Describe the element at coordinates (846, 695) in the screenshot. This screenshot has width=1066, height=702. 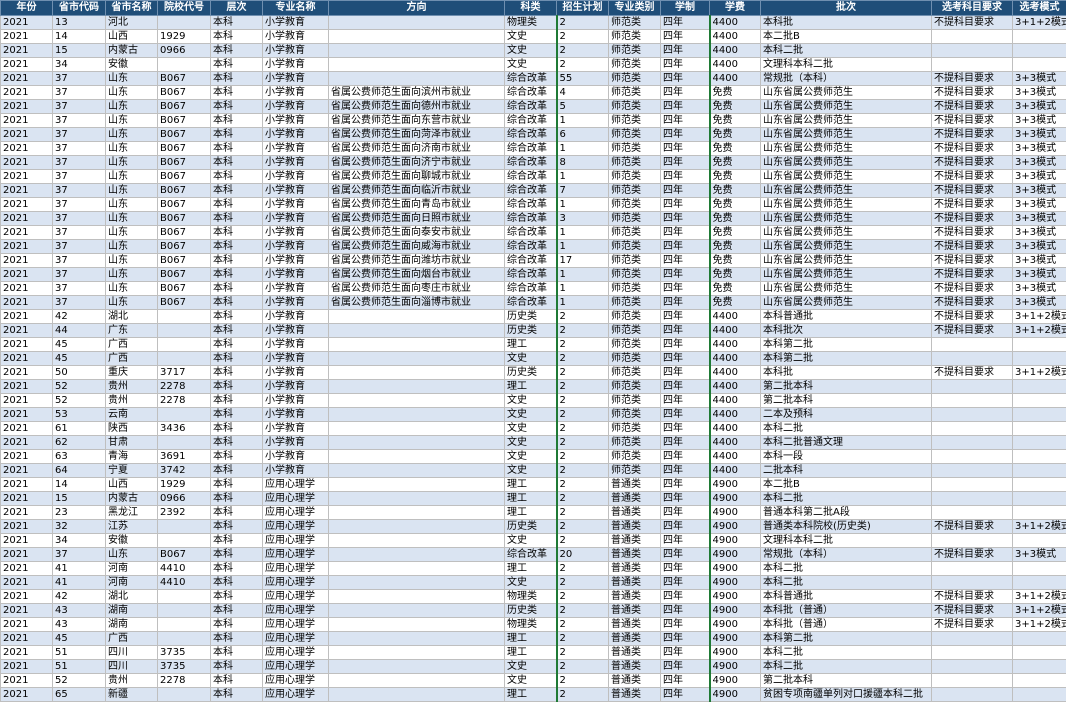
I see `cell-batch: 贫困专项南疆单列对口援疆本科二批` at that location.